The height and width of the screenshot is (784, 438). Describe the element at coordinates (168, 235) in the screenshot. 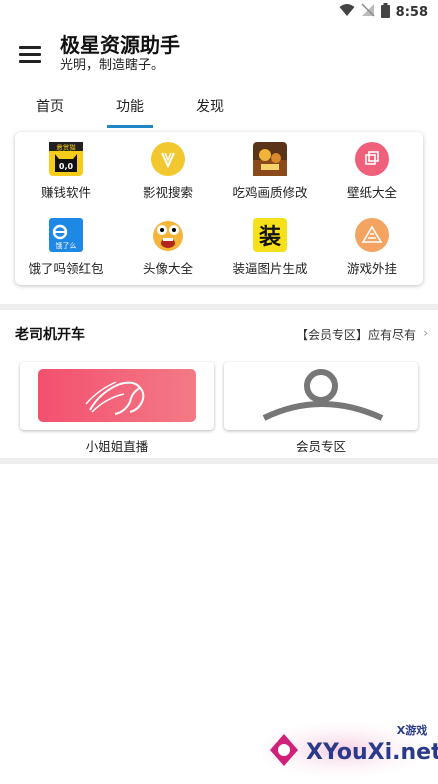

I see `emoji-face-icon` at that location.